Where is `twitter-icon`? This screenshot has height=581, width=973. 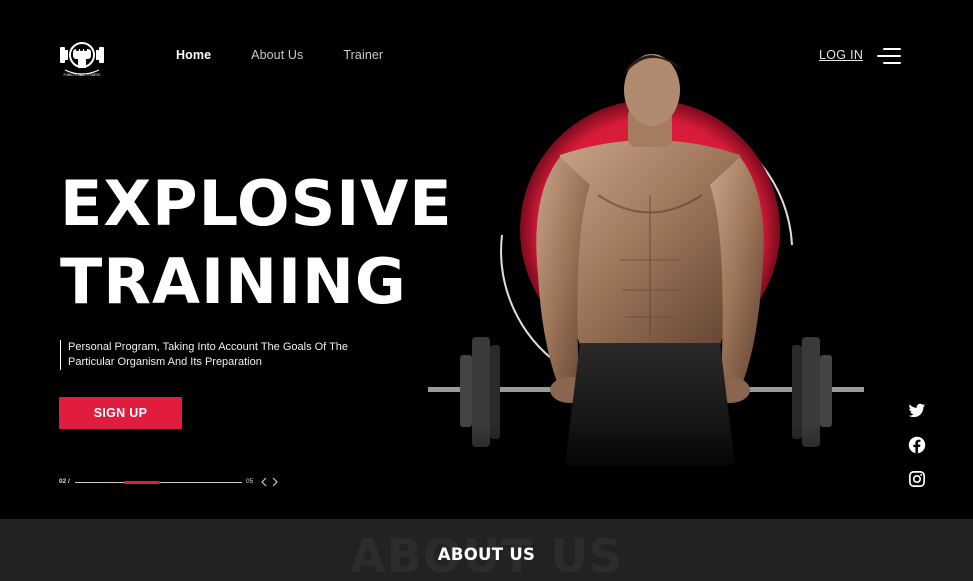 twitter-icon is located at coordinates (917, 411).